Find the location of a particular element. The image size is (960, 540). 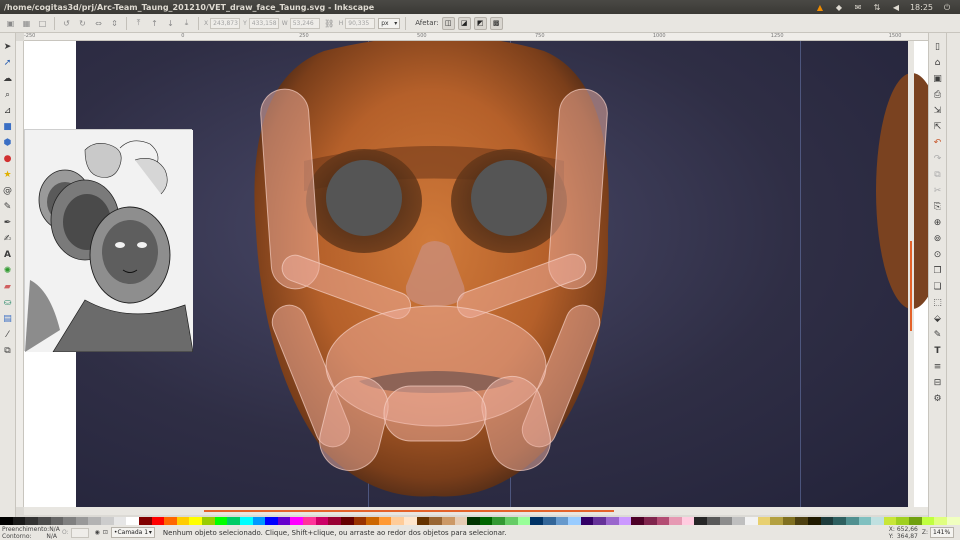

volume-icon: ◀ is located at coordinates (896, 7).